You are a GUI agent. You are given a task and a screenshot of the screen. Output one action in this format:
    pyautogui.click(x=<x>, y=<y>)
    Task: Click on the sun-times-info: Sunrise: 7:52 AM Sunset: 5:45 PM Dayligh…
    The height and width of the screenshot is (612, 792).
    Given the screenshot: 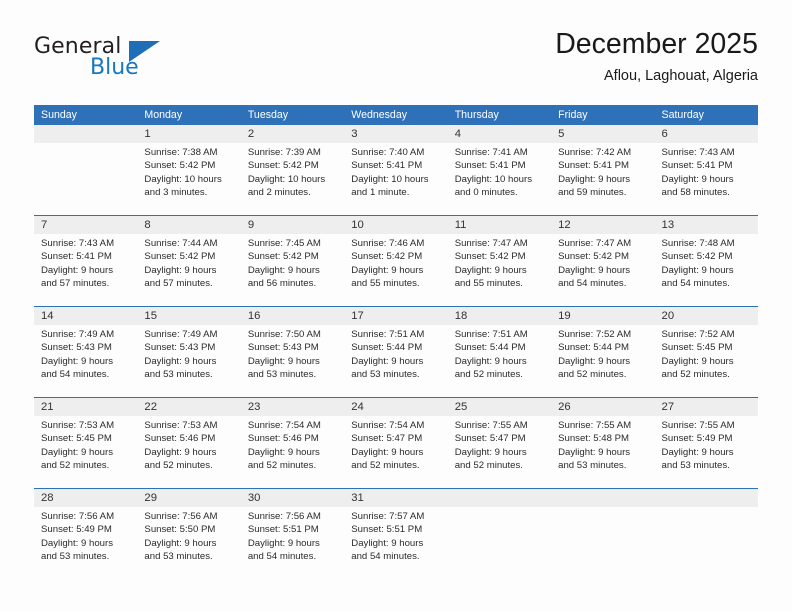 What is the action you would take?
    pyautogui.click(x=698, y=354)
    